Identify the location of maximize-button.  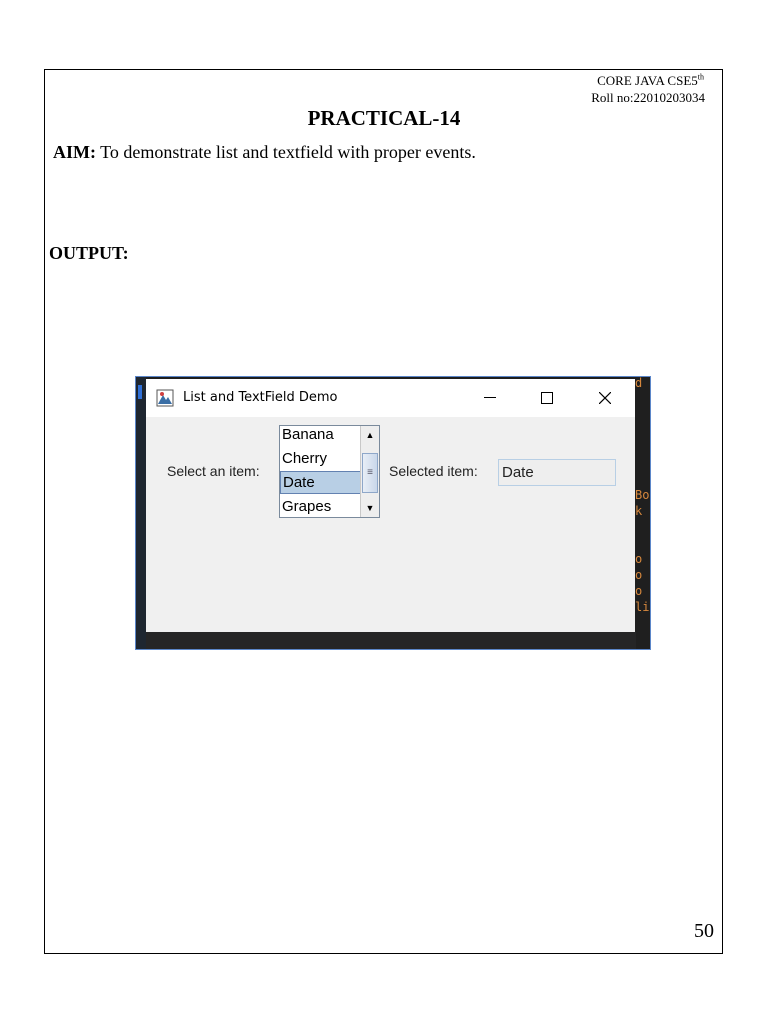
(547, 398).